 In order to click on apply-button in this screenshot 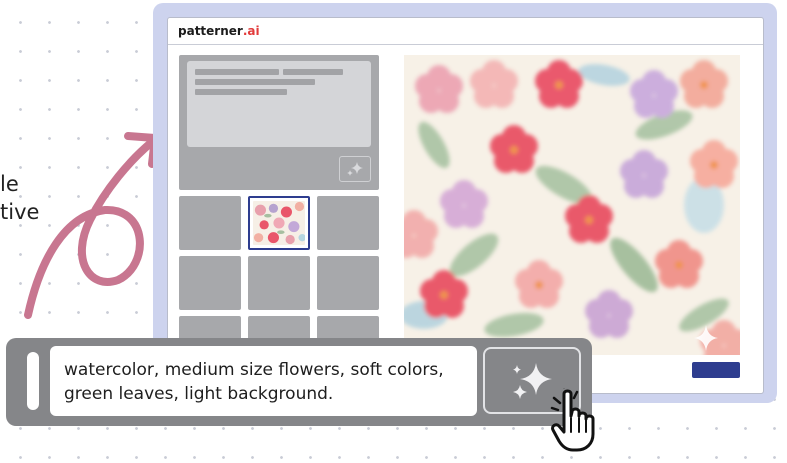, I will do `click(716, 370)`.